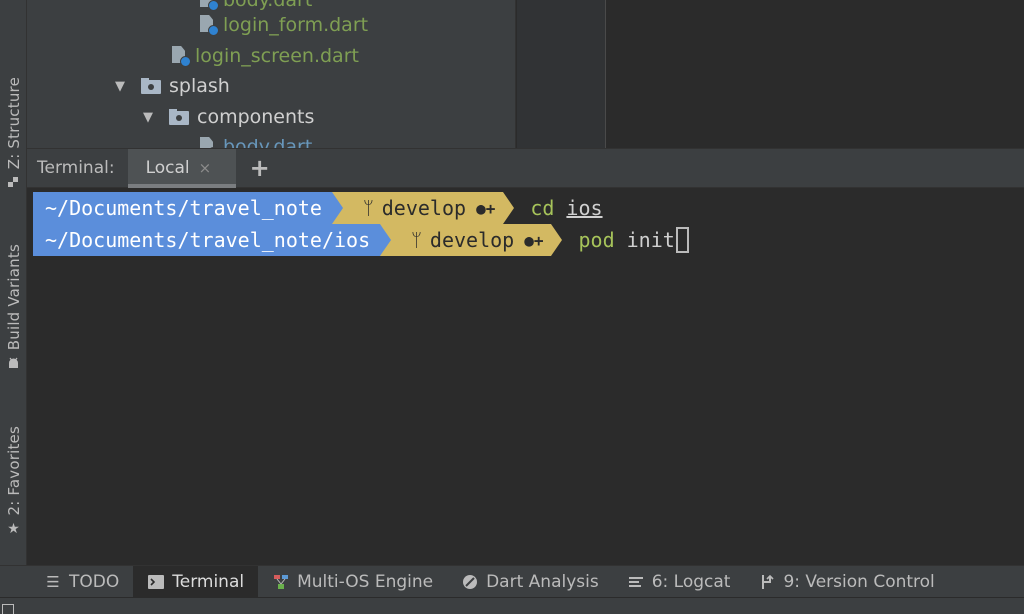 Image resolution: width=1024 pixels, height=614 pixels. Describe the element at coordinates (814, 74) in the screenshot. I see `editor-area` at that location.